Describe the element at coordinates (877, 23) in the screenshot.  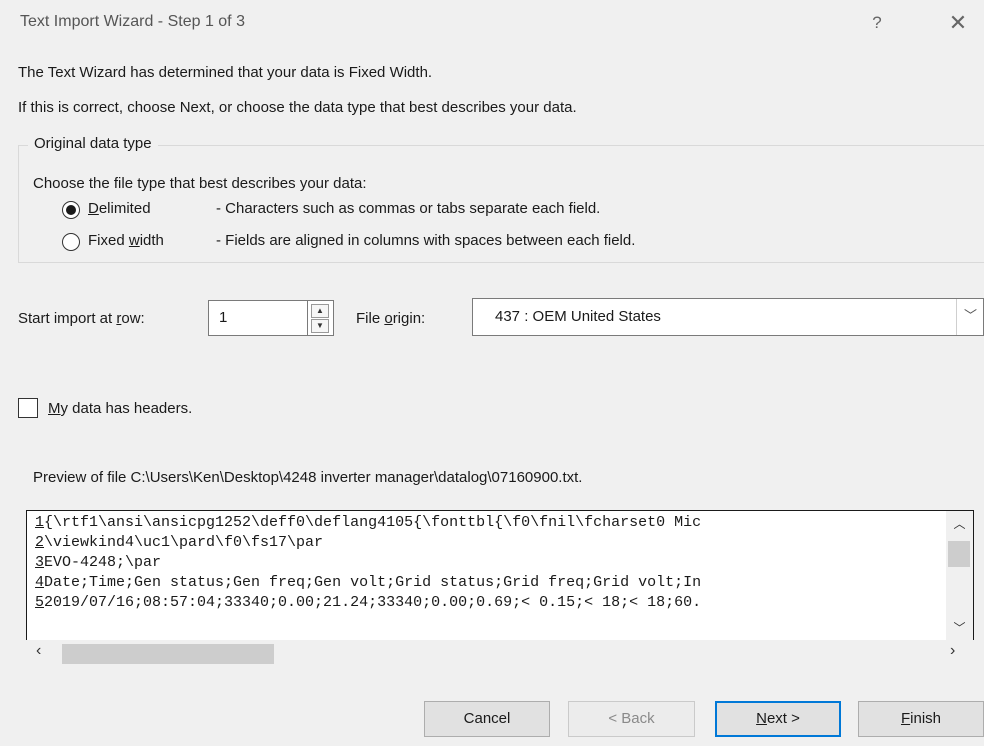
I see `help-button: ?` at that location.